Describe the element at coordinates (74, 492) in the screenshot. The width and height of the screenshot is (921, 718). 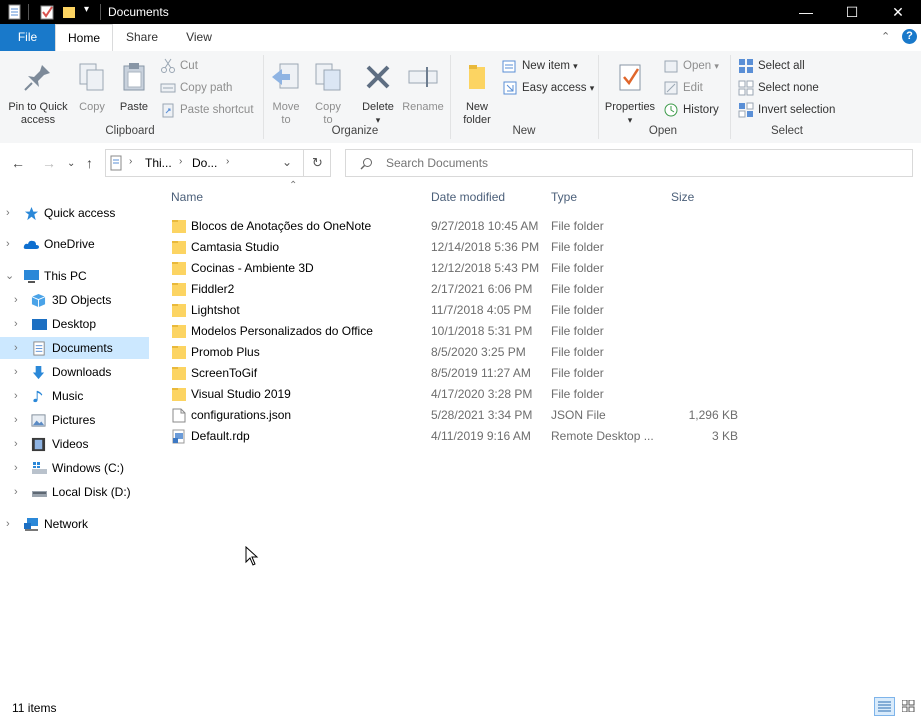
I see `nav-item-local-disk-d: › Local Disk (D:)` at that location.